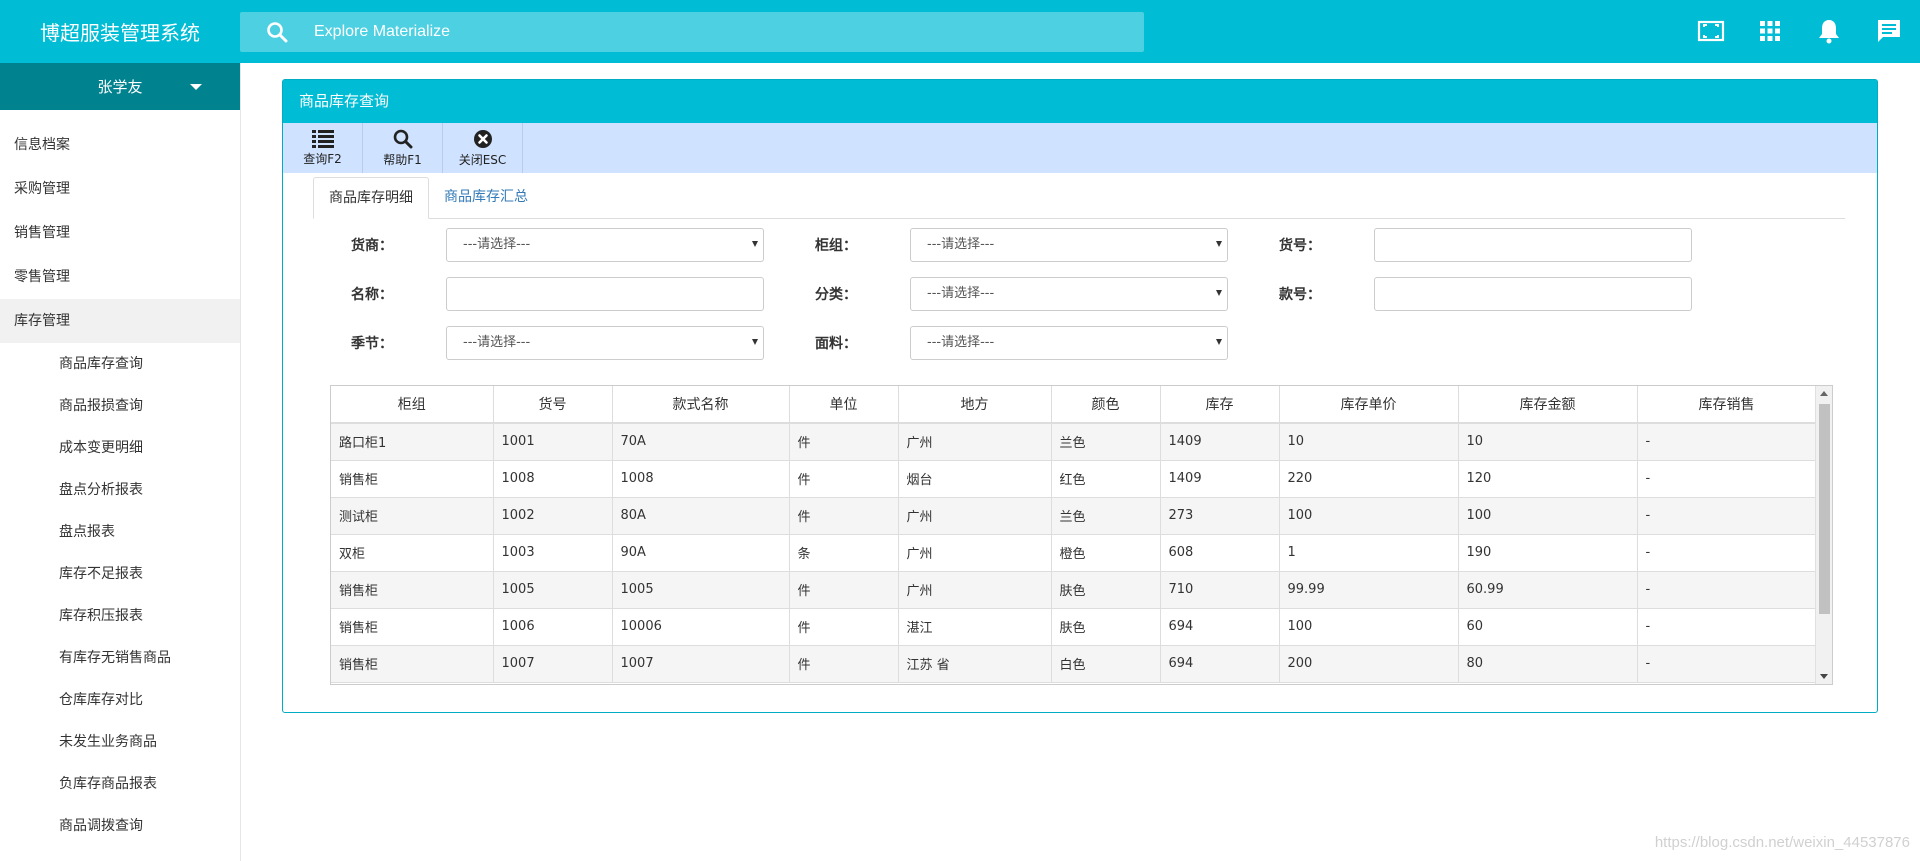 This screenshot has height=861, width=1920. What do you see at coordinates (120, 277) in the screenshot?
I see `sidebar-item-retail: 零售管理` at bounding box center [120, 277].